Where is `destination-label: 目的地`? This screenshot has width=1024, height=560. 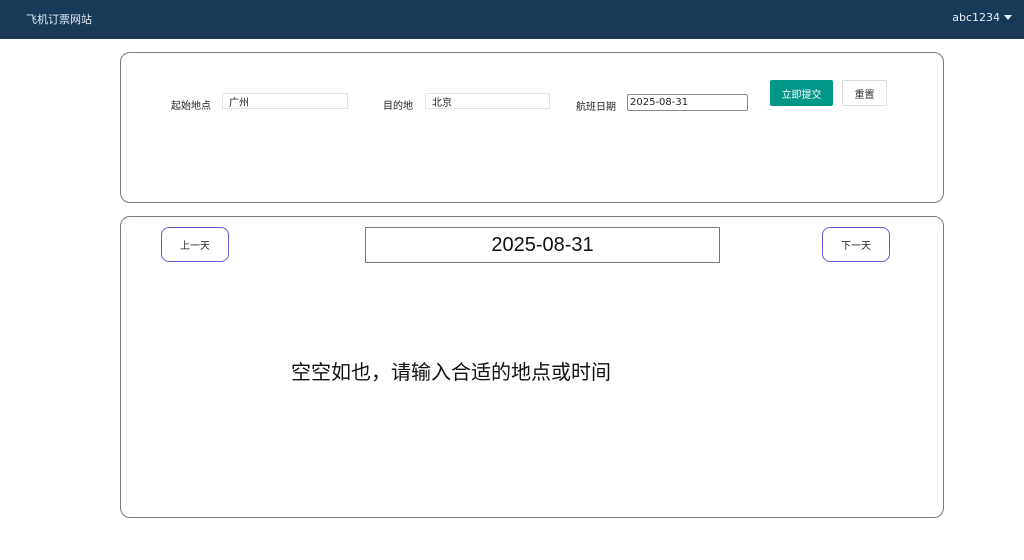
destination-label: 目的地 is located at coordinates (398, 106).